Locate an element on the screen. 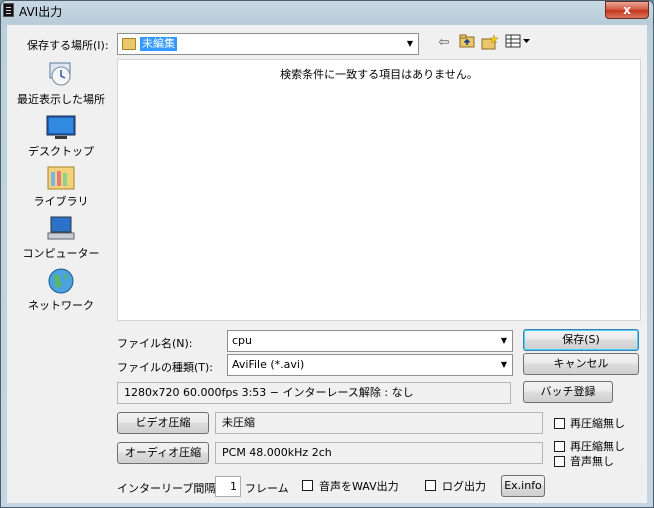  video-no-recompress-checkbox is located at coordinates (559, 423).